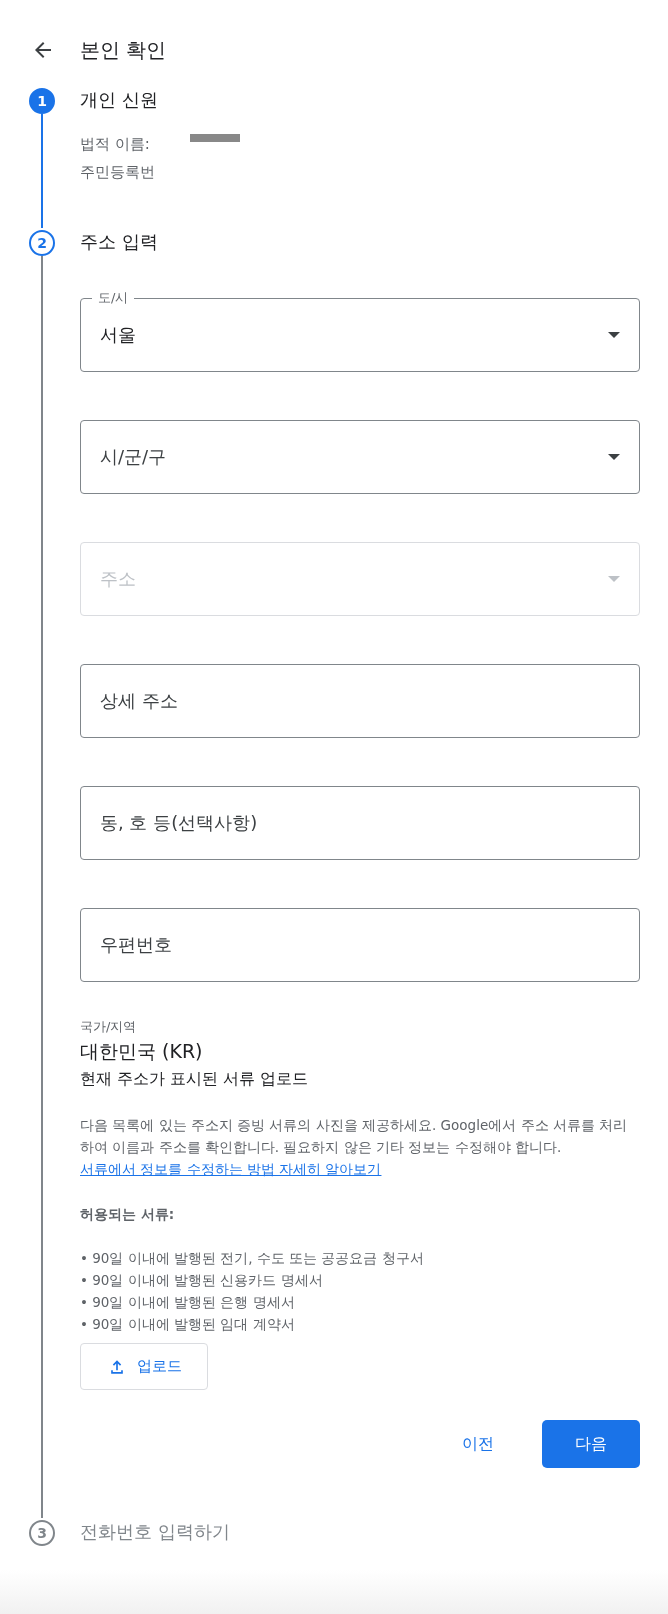  I want to click on step-number-badge: 2, so click(42, 243).